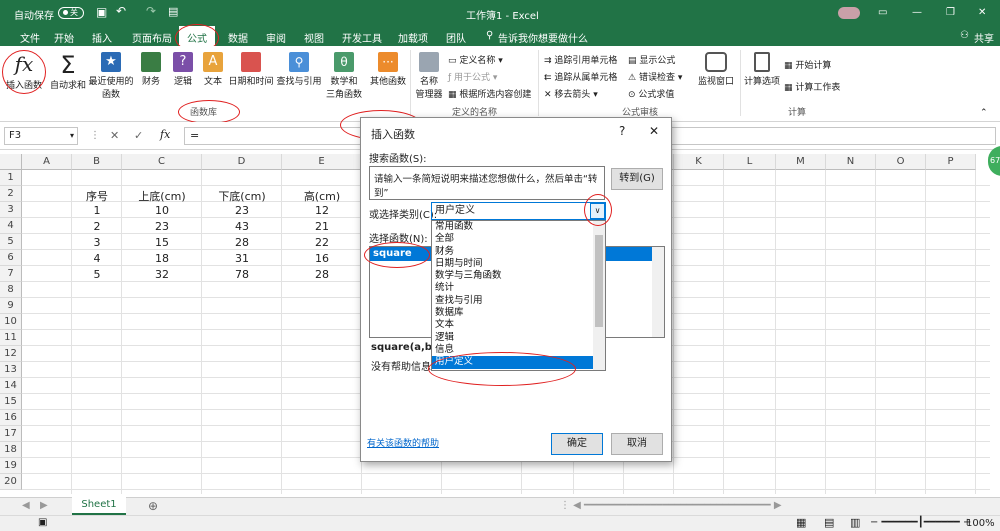  I want to click on category-option: 财务, so click(512, 252).